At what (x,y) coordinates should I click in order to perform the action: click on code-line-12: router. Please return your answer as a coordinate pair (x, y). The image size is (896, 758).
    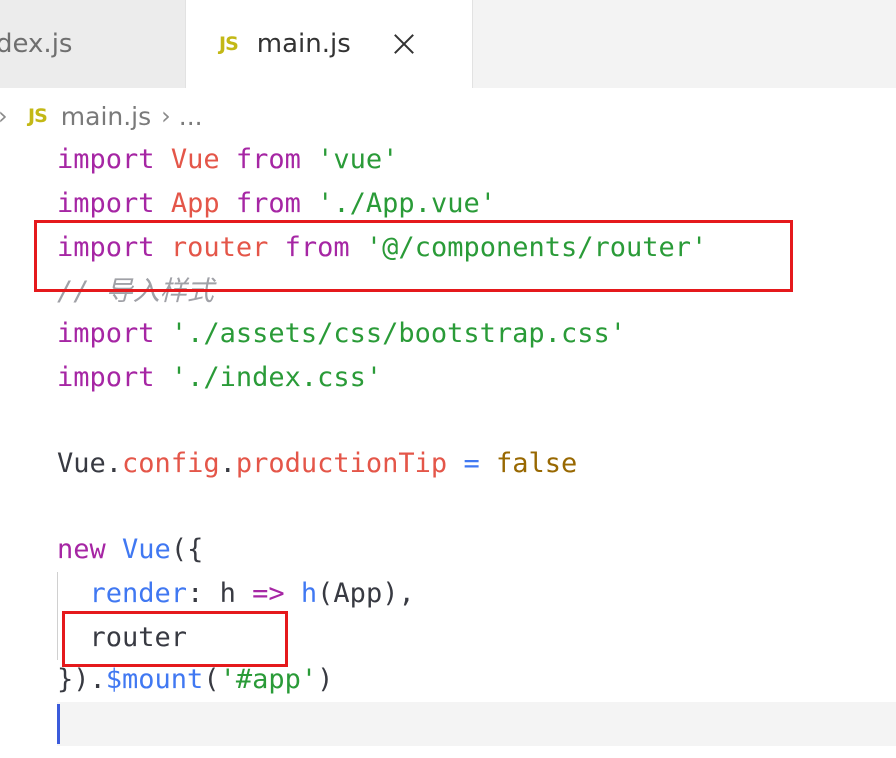
    Looking at the image, I should click on (138, 637).